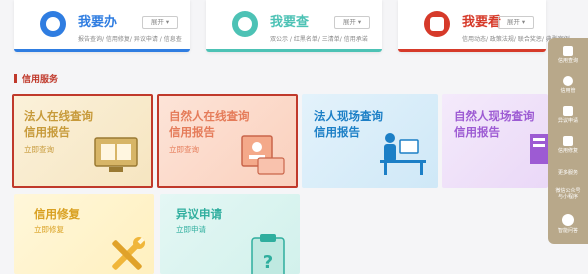  I want to click on card-wo-yao-ban: 我要办 展开 ▾ 报告查询/ 信用修复/ 异议申请 / 信息查, so click(102, 26).